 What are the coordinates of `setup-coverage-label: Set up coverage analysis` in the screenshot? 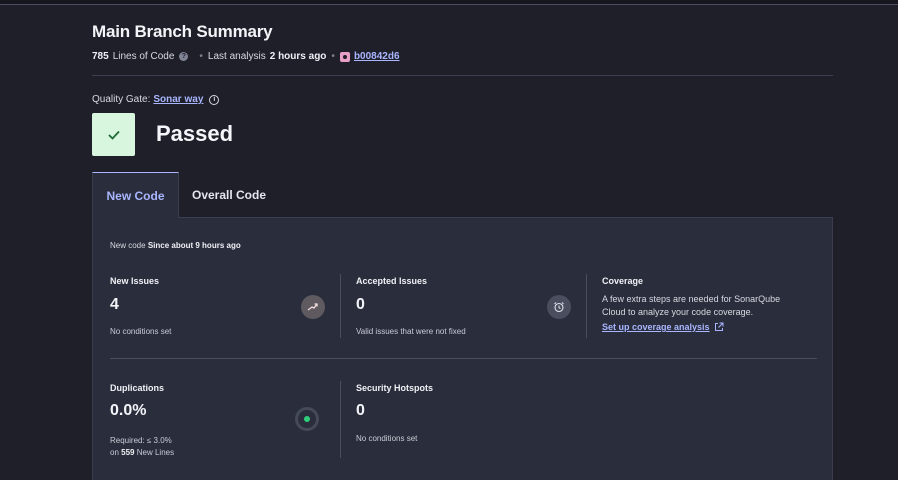 It's located at (656, 327).